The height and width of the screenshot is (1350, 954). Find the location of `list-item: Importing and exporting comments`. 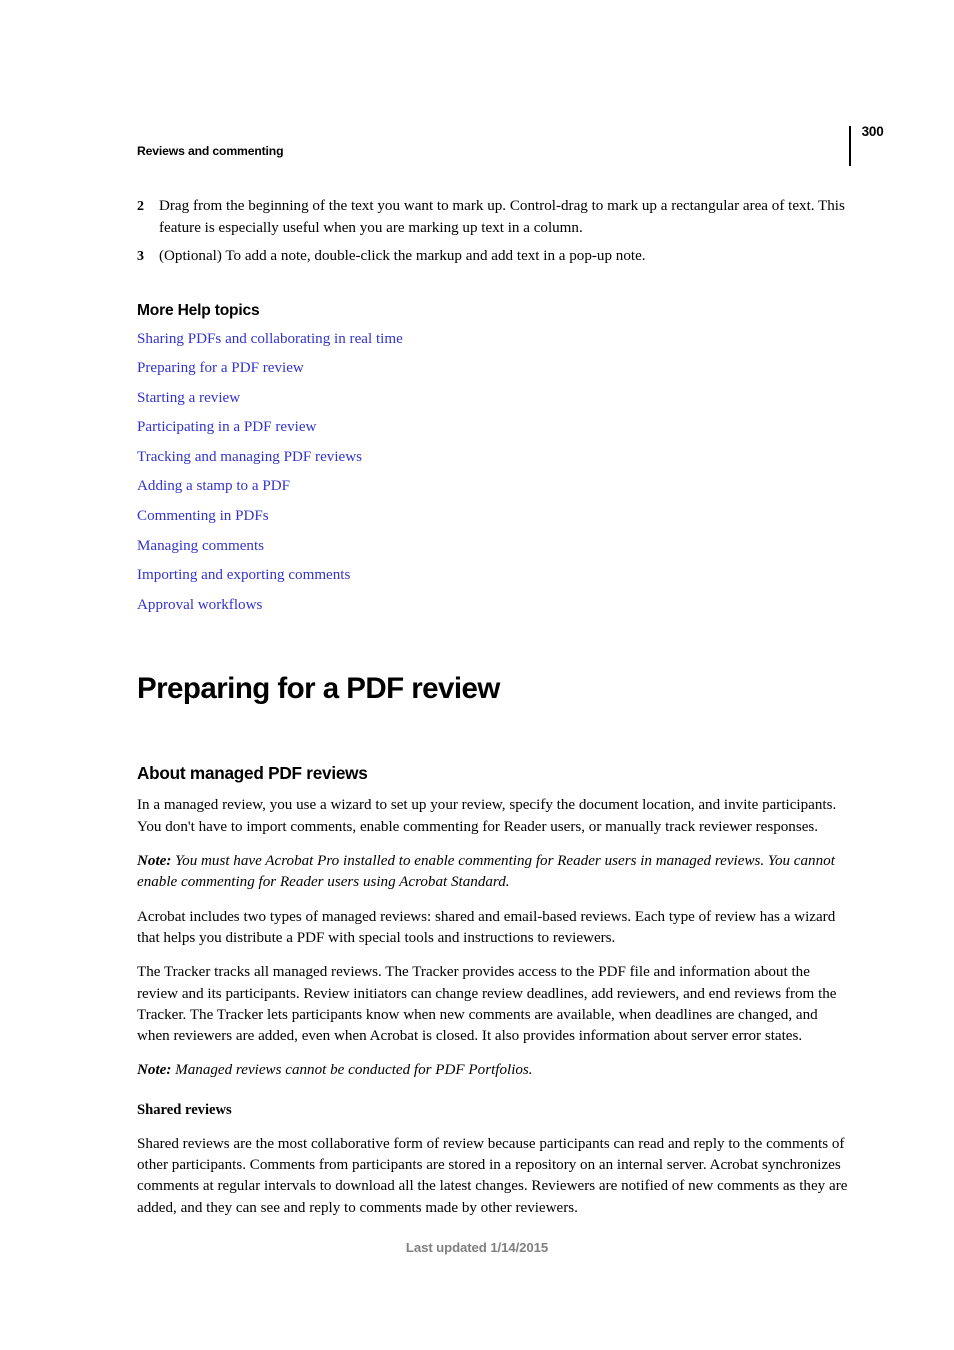

list-item: Importing and exporting comments is located at coordinates (493, 576).